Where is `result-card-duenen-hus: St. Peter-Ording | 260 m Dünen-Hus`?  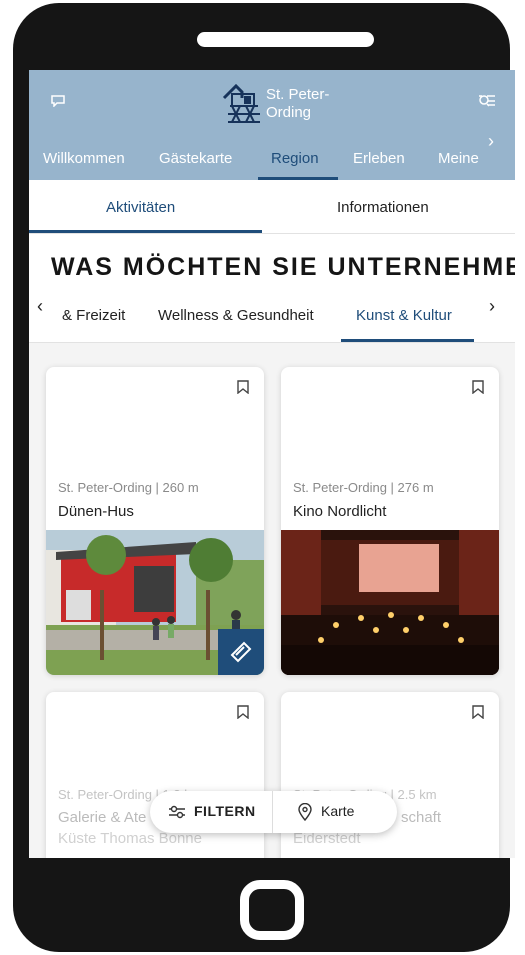 result-card-duenen-hus: St. Peter-Ording | 260 m Dünen-Hus is located at coordinates (155, 521).